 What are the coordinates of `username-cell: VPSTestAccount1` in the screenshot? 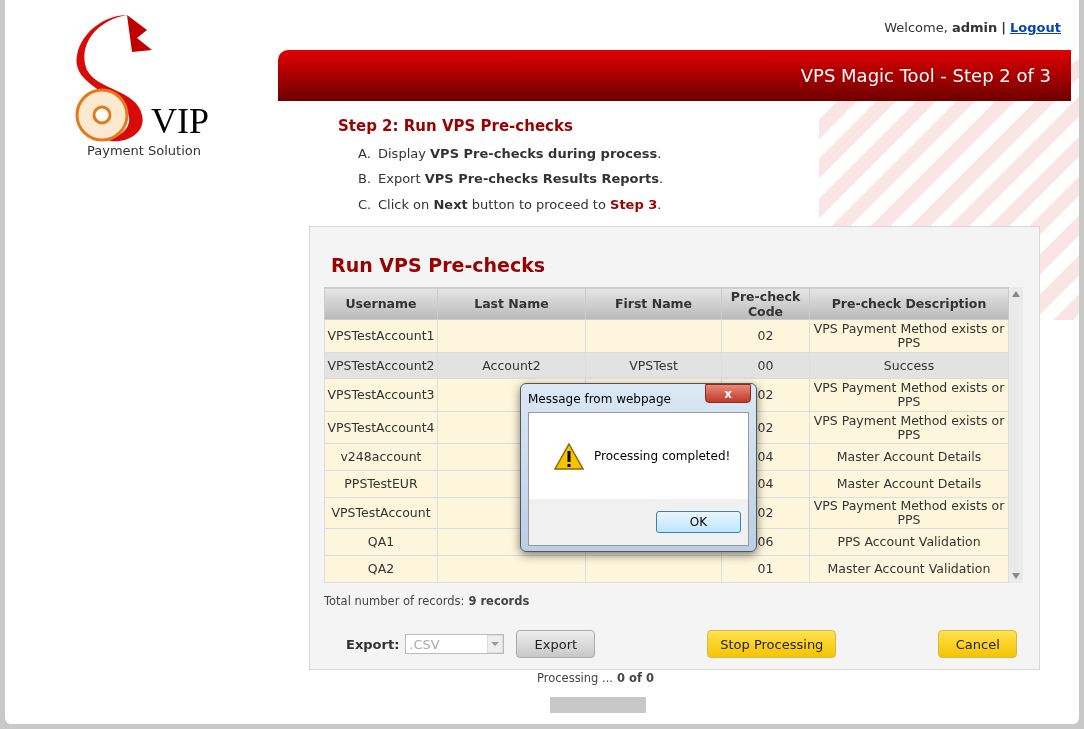 It's located at (381, 336).